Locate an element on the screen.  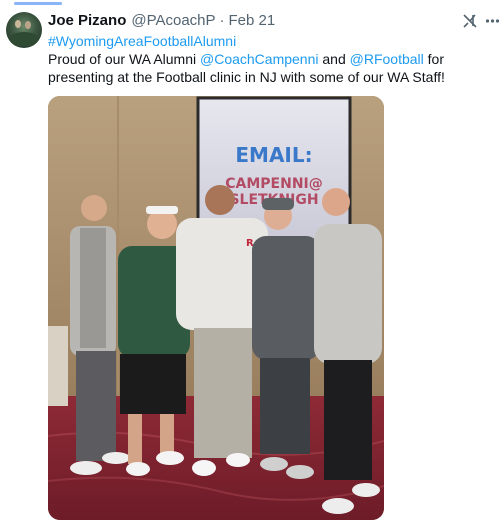
tweet-date: Feb 21 is located at coordinates (252, 20).